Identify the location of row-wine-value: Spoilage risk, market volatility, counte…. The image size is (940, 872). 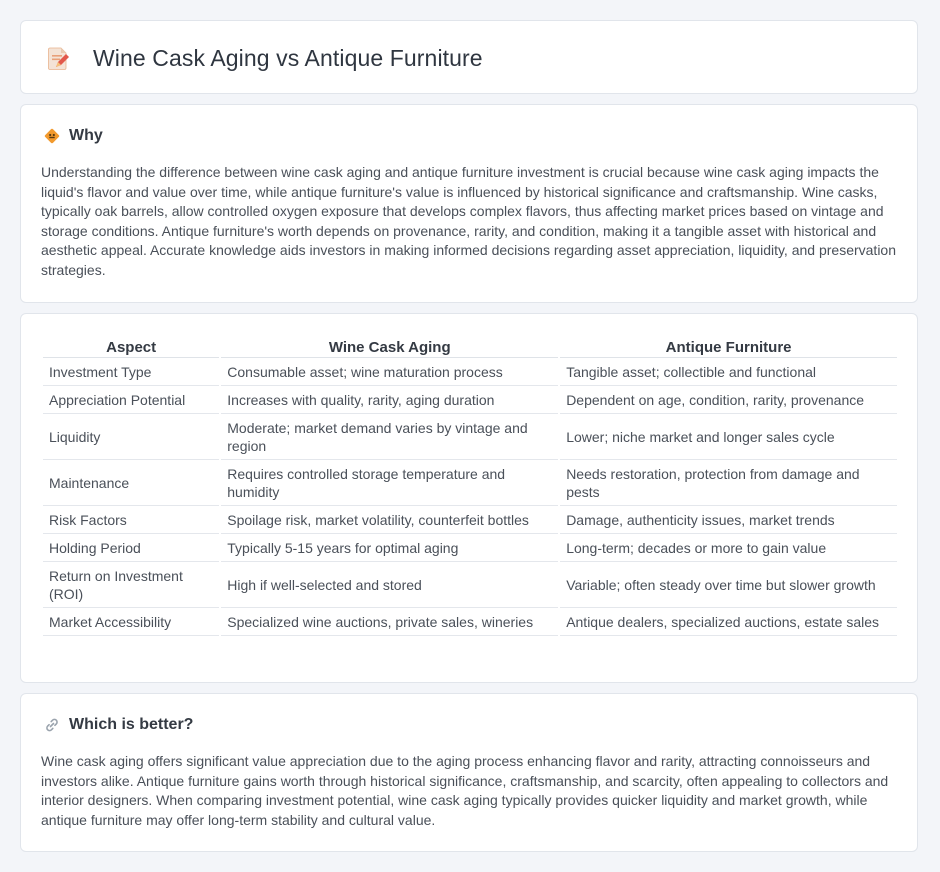
(390, 520).